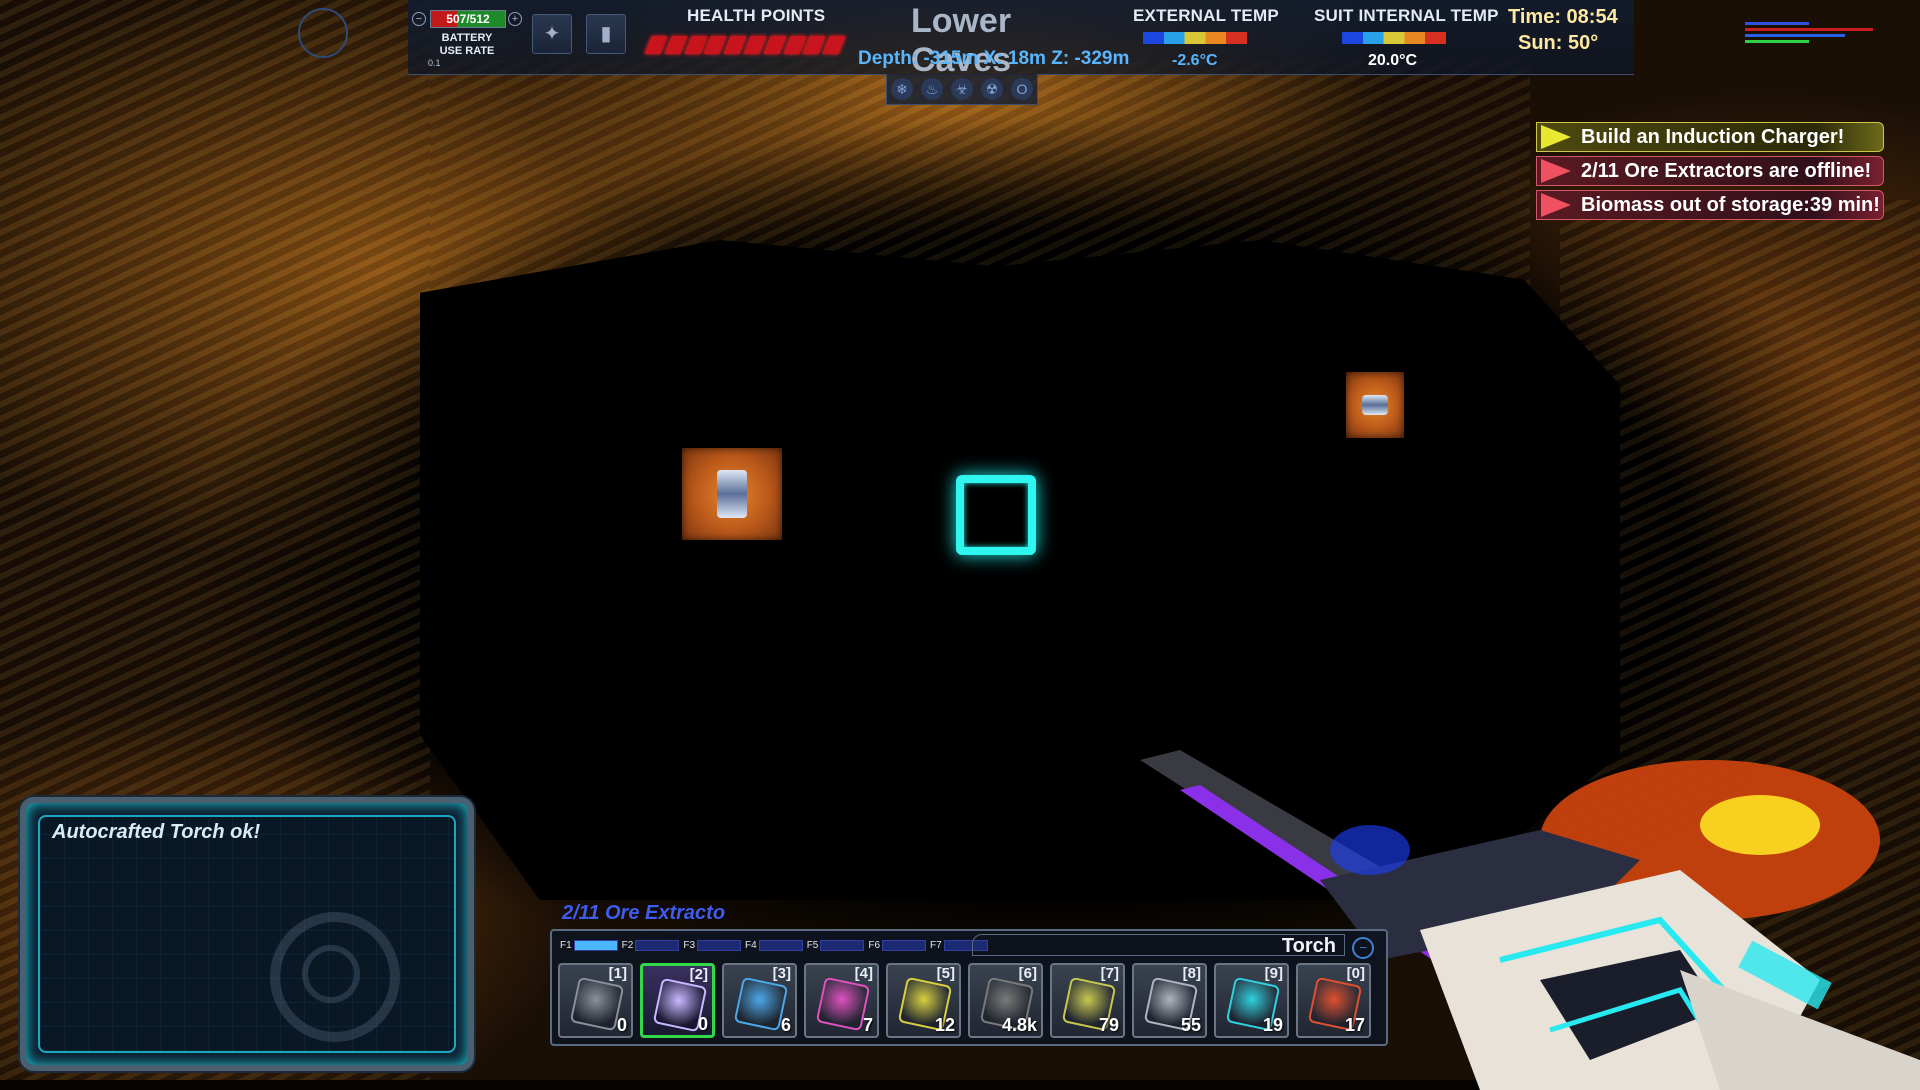 The height and width of the screenshot is (1090, 1920). I want to click on fkey-tab-f2: F2, so click(650, 945).